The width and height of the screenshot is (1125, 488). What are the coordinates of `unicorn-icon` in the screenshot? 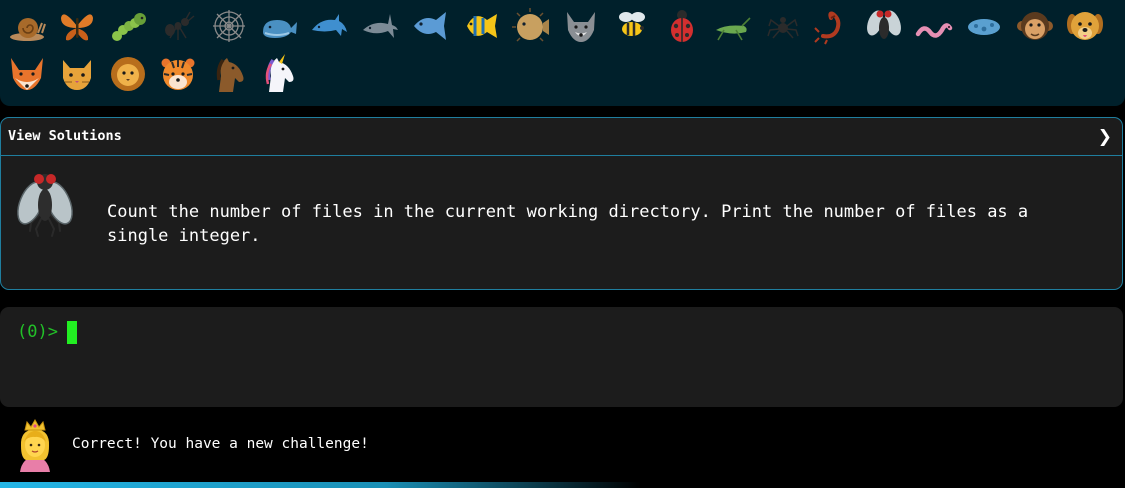 It's located at (279, 73).